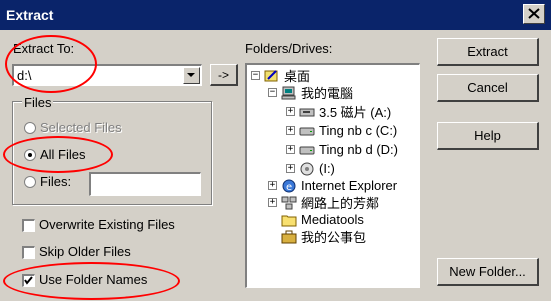 The image size is (551, 301). Describe the element at coordinates (271, 75) in the screenshot. I see `desktop-icon` at that location.